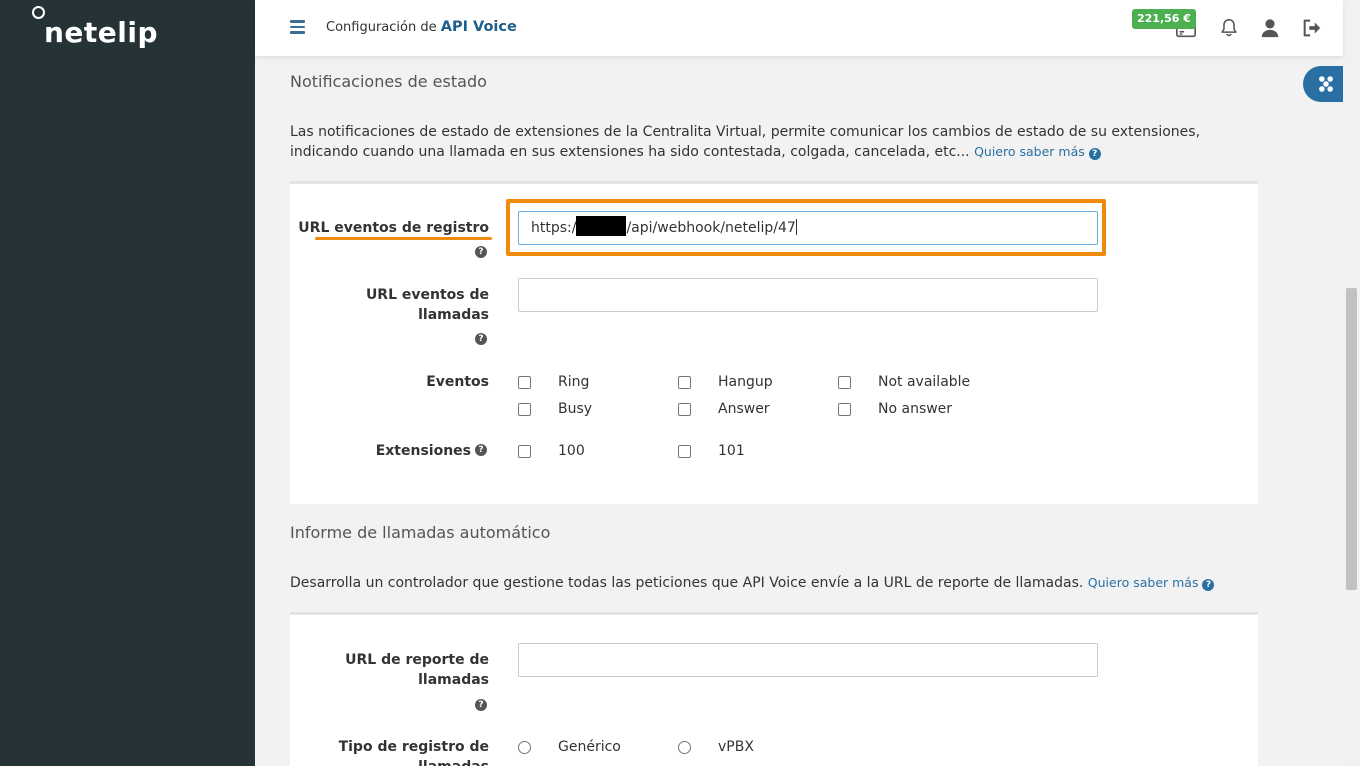  I want to click on report-url-label-line1: URL de reporte de, so click(417, 660).